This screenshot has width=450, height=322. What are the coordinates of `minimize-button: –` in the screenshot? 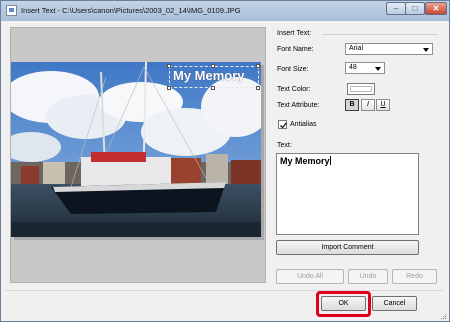 It's located at (396, 8).